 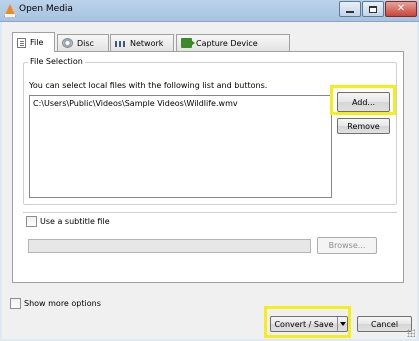 I want to click on network-icon, so click(x=120, y=44).